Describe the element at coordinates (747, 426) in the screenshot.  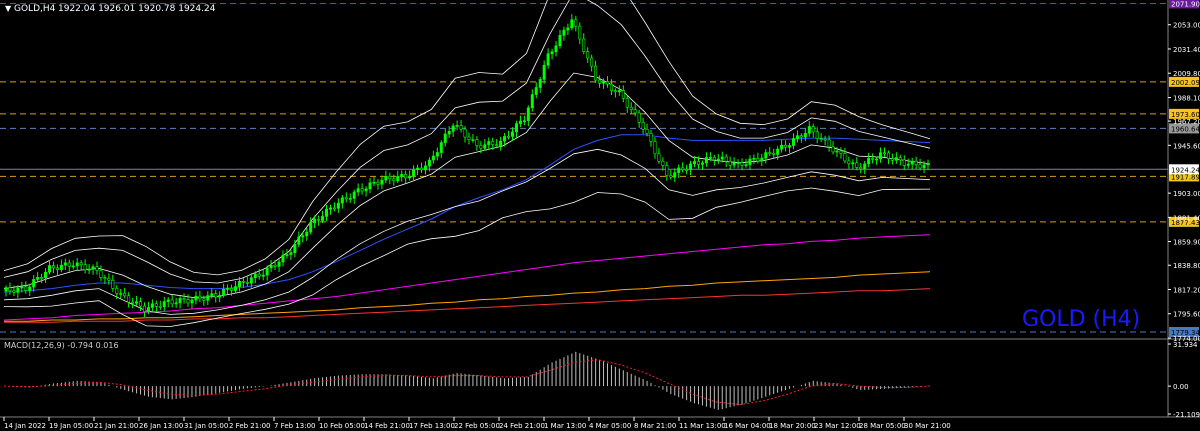
I see `time-tick-label: 16 Mar 04:00` at that location.